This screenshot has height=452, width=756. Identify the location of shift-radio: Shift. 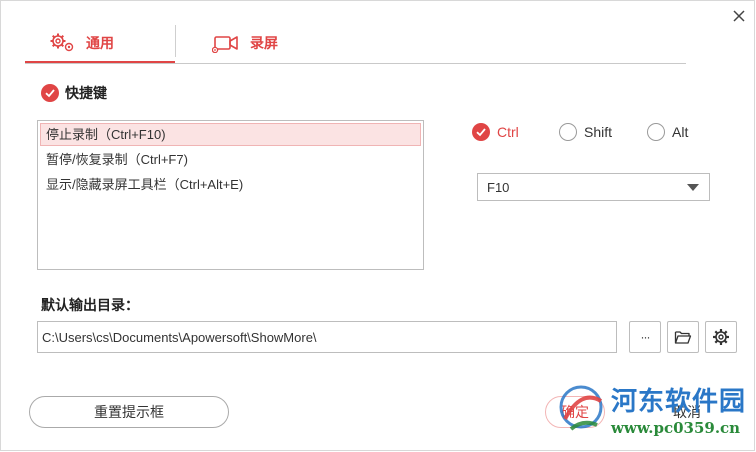
(585, 132).